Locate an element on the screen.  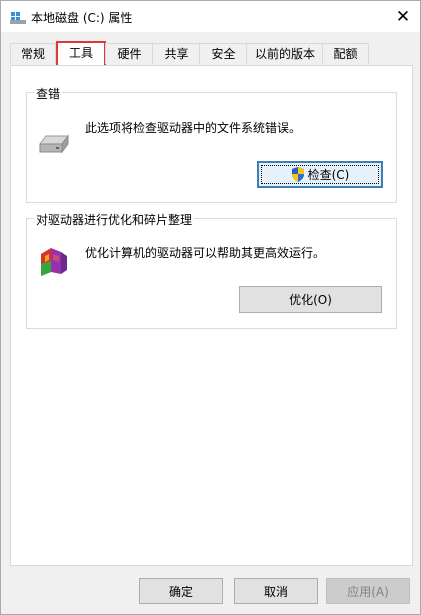
title-bar: 本地磁盘 (C:) 属性 ✕ is located at coordinates (210, 16).